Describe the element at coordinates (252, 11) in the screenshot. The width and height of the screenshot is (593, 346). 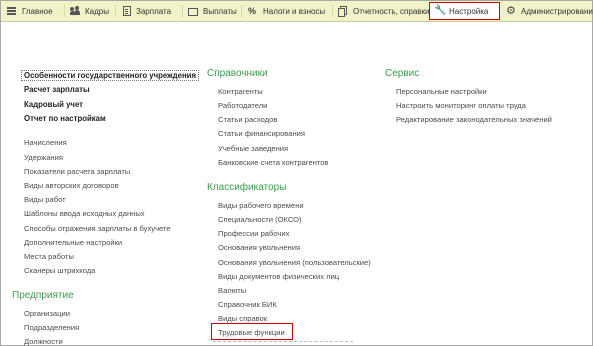
I see `percent-icon: %` at that location.